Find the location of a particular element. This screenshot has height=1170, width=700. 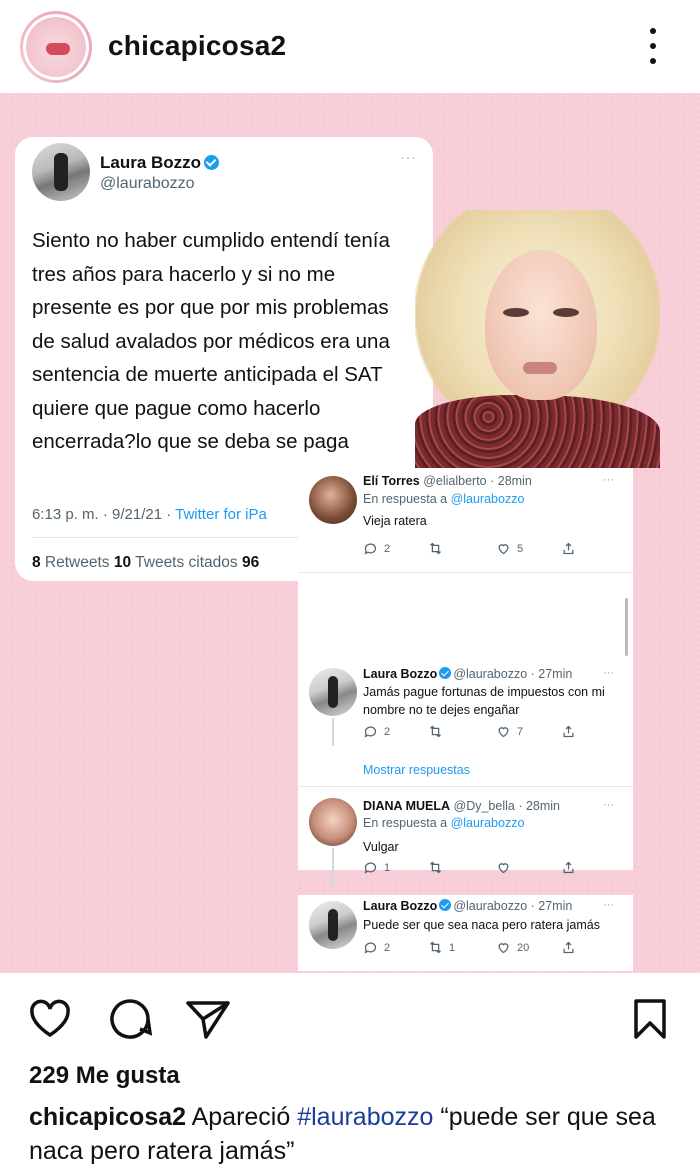

profile-avatar-icon is located at coordinates (56, 47).